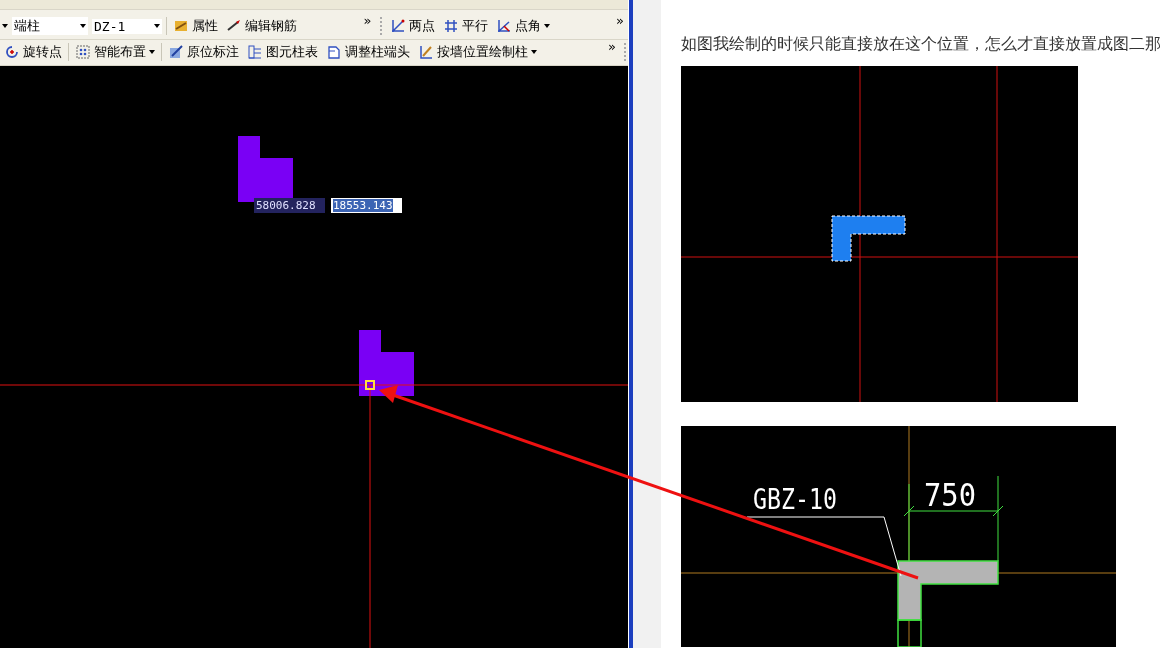  What do you see at coordinates (503, 26) in the screenshot?
I see `angle-icon` at bounding box center [503, 26].